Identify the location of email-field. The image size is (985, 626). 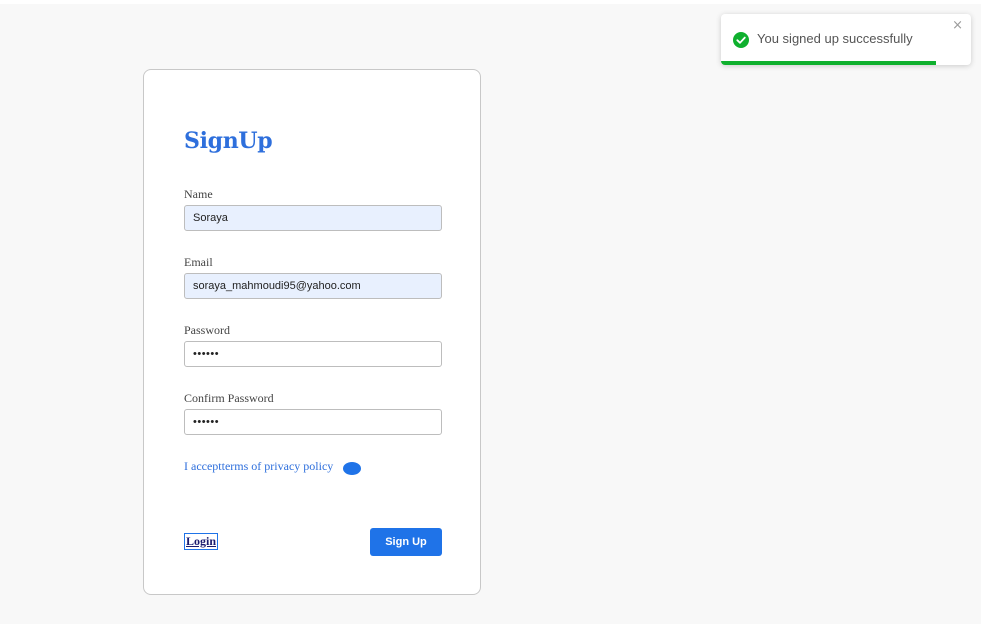
(313, 286).